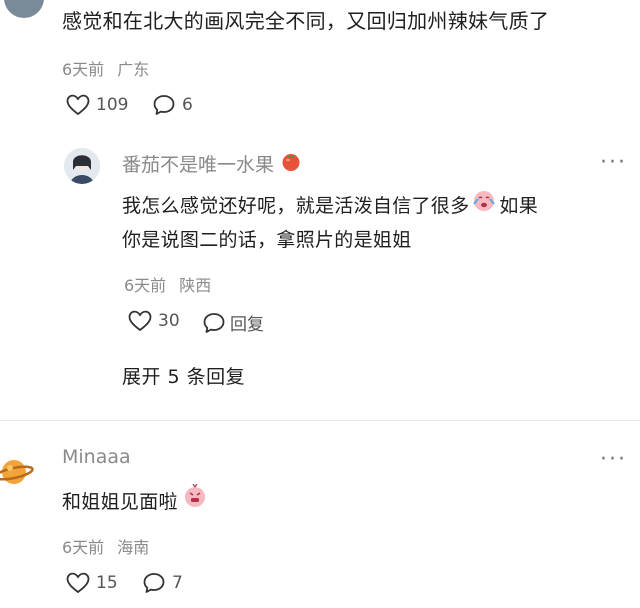 Image resolution: width=640 pixels, height=608 pixels. I want to click on comment2-like-button: 15, so click(92, 583).